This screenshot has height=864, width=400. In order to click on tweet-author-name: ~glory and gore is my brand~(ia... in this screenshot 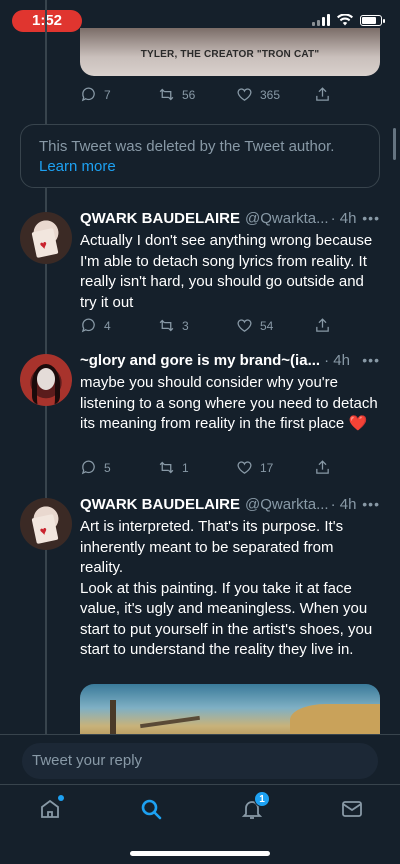, I will do `click(200, 360)`.